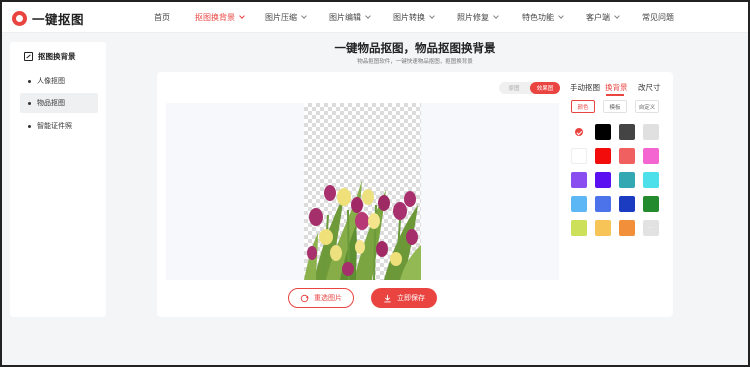 The height and width of the screenshot is (367, 750). What do you see at coordinates (415, 62) in the screenshot?
I see `page-subtitle: 物品抠图软件，一键快速物品抠图，抠图换背景` at bounding box center [415, 62].